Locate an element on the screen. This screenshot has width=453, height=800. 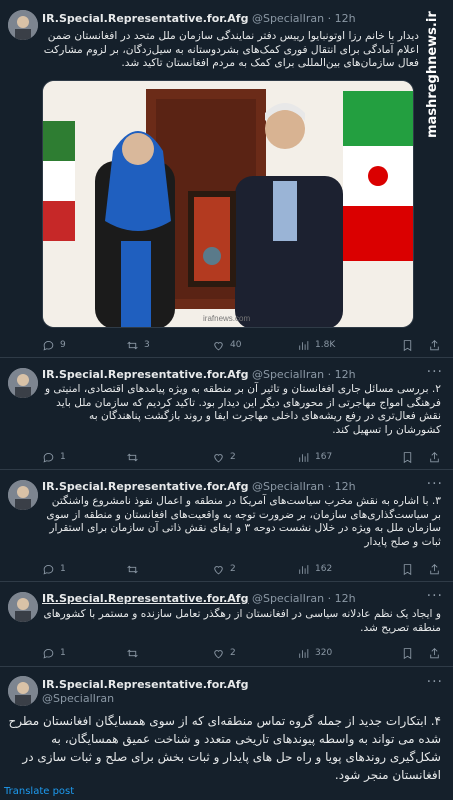
views-button: 167 is located at coordinates (340, 457).